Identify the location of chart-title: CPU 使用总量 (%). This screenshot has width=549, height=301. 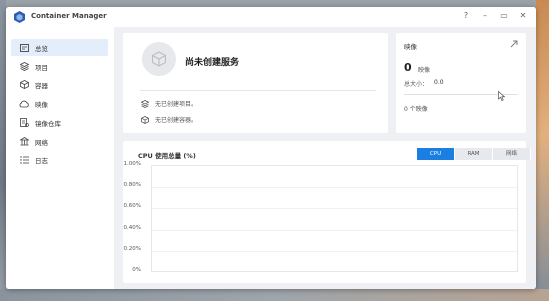
(167, 156).